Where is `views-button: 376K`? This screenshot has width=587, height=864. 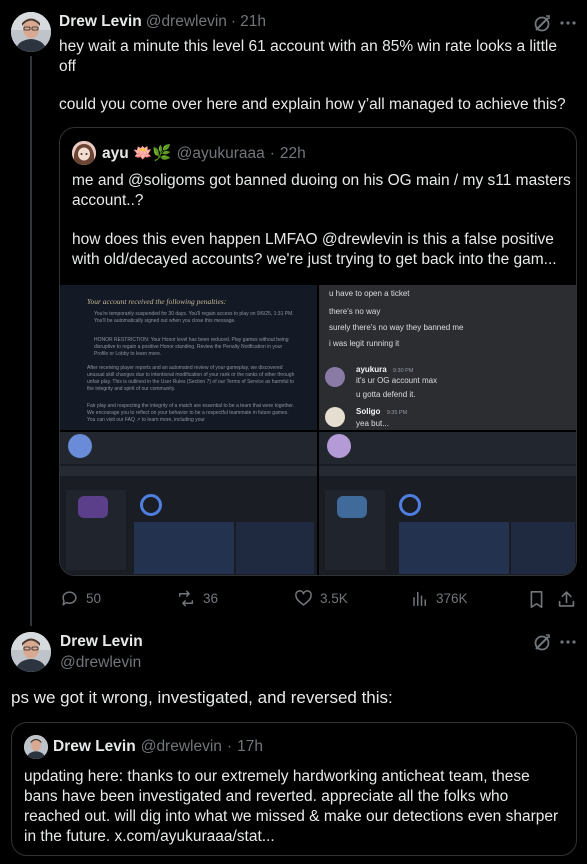
views-button: 376K is located at coordinates (439, 598).